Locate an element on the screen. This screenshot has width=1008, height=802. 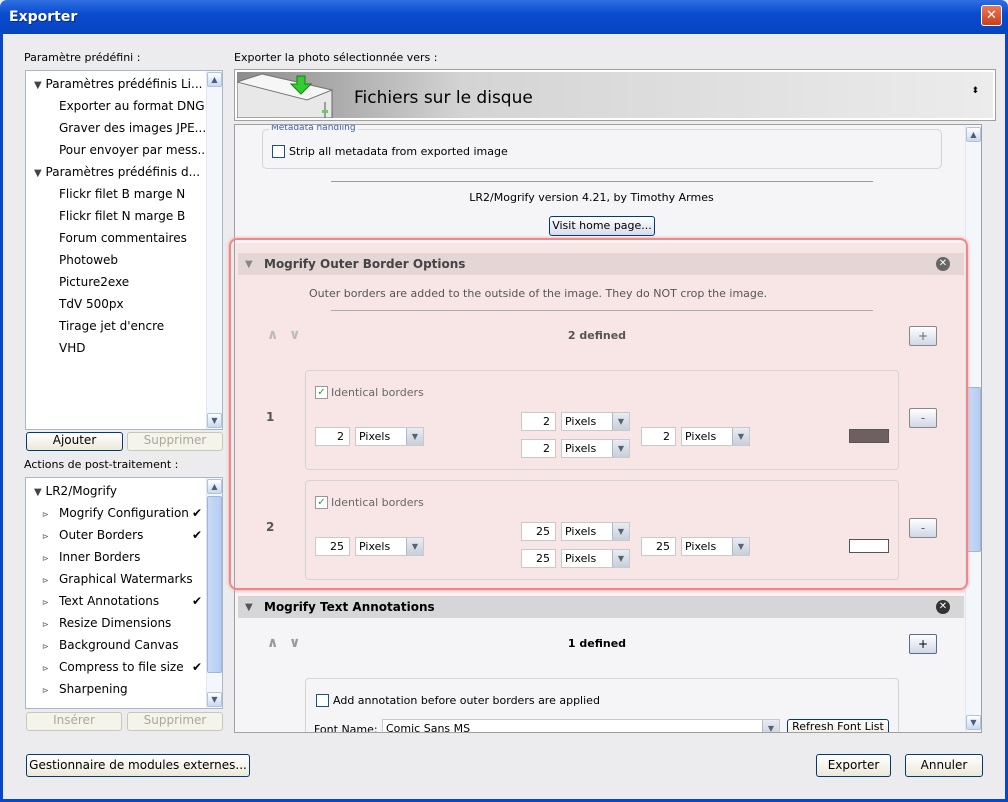
text-count: 1 defined is located at coordinates (597, 643).